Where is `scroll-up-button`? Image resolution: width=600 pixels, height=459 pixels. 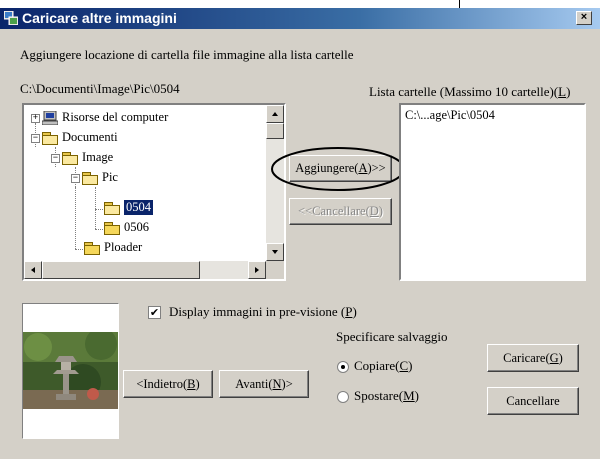
scroll-up-button is located at coordinates (275, 114).